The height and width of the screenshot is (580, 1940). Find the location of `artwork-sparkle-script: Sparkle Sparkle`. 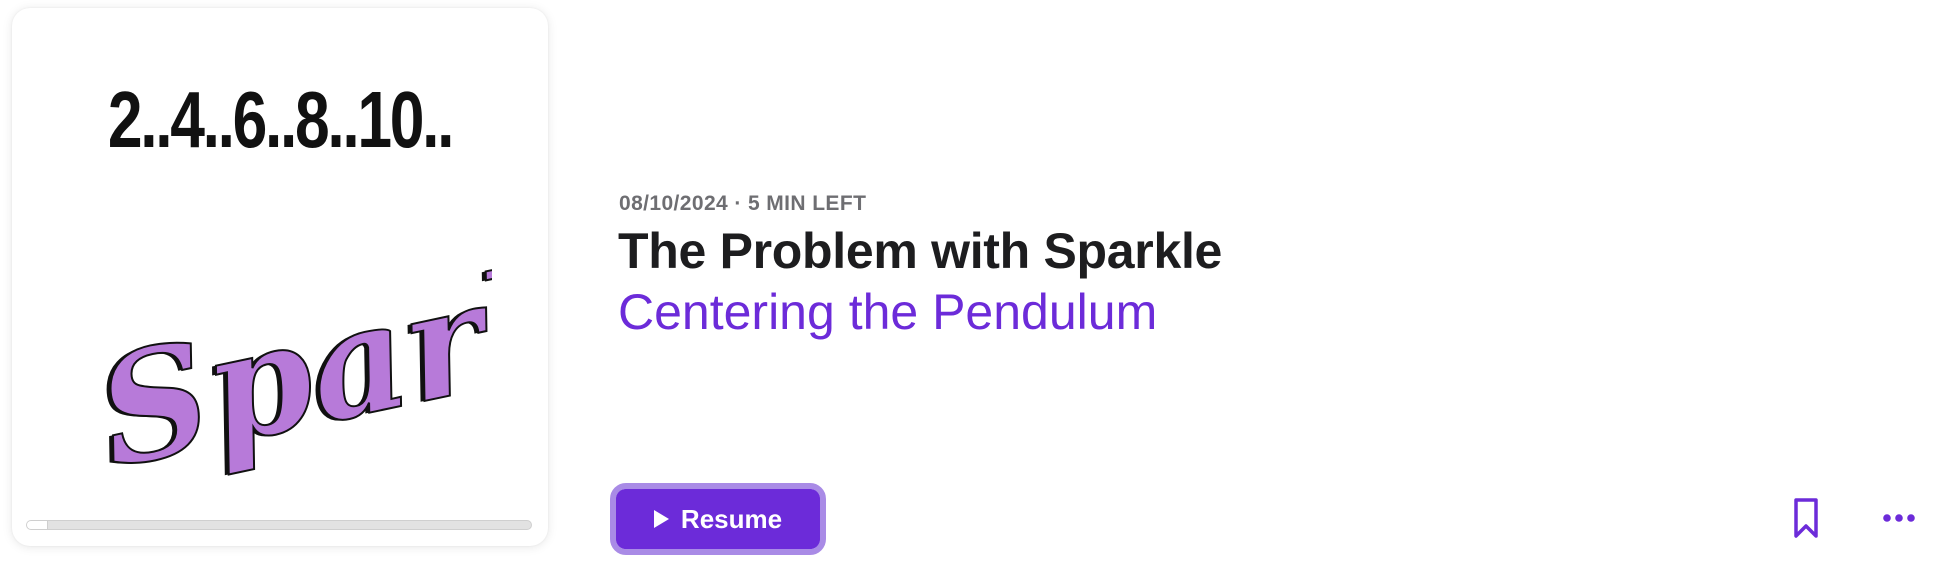

artwork-sparkle-script: Sparkle Sparkle is located at coordinates (292, 355).